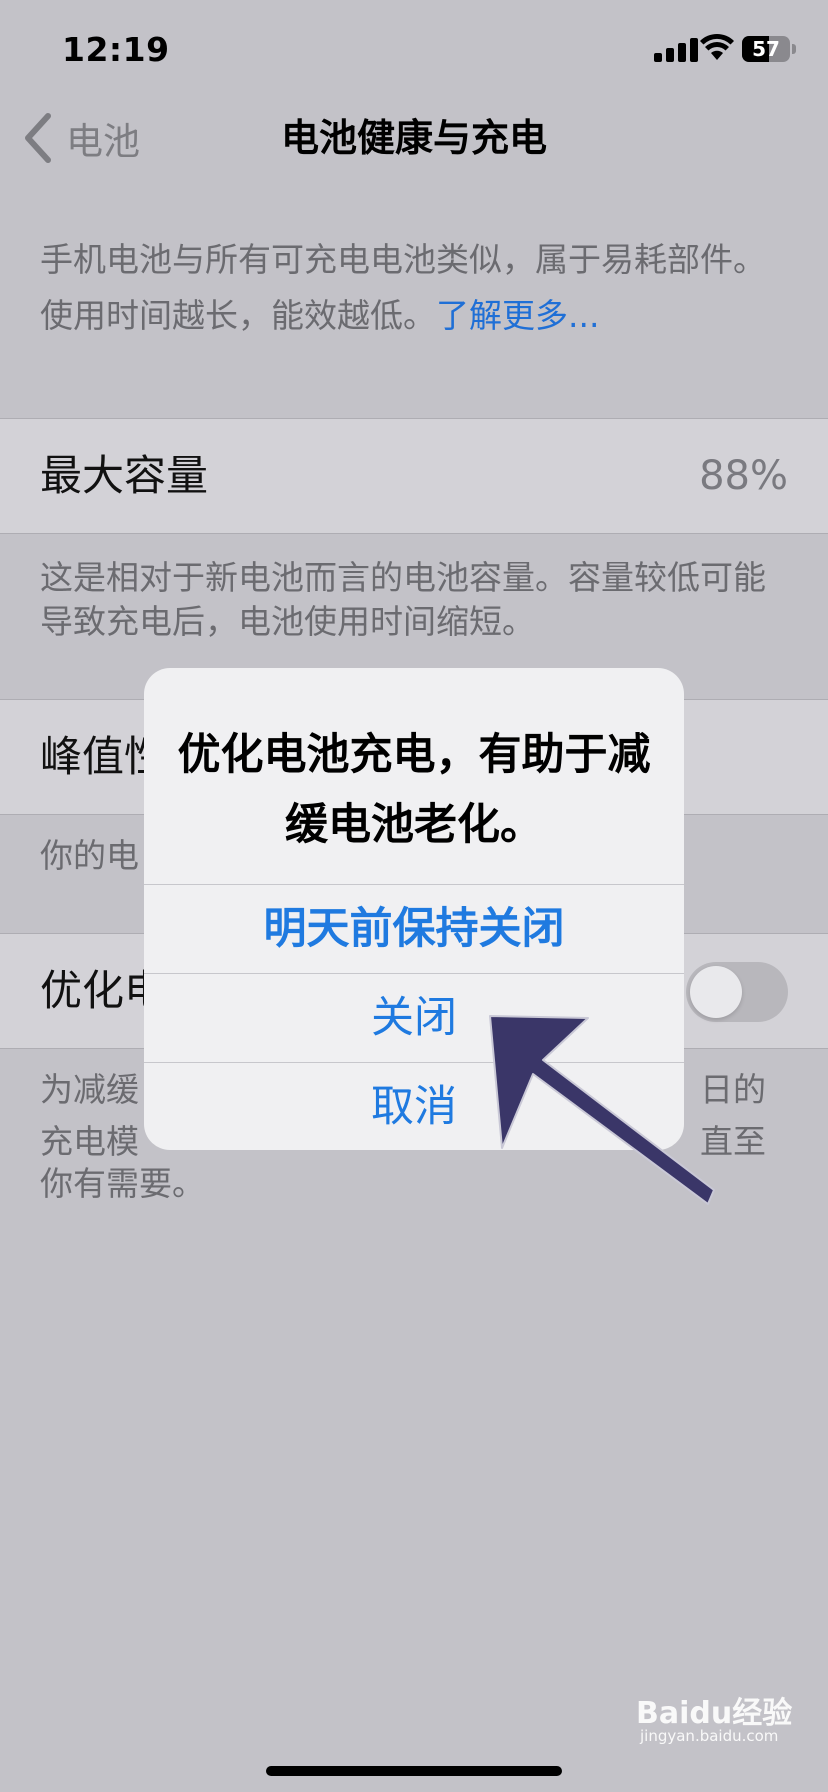  I want to click on watermark-url: jingyan.baidu.com, so click(709, 1736).